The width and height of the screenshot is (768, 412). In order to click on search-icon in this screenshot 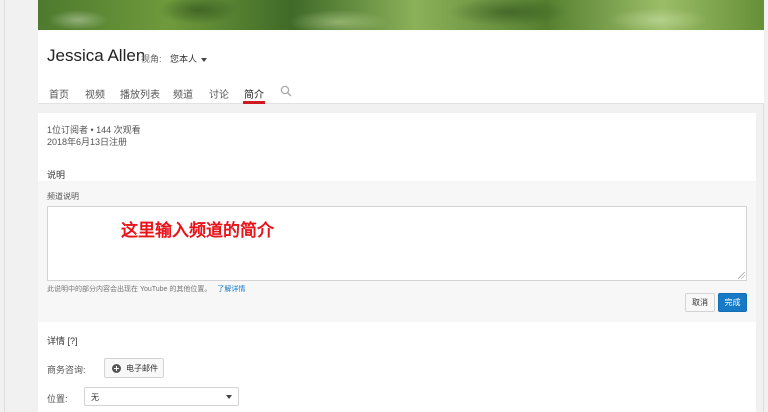, I will do `click(286, 91)`.